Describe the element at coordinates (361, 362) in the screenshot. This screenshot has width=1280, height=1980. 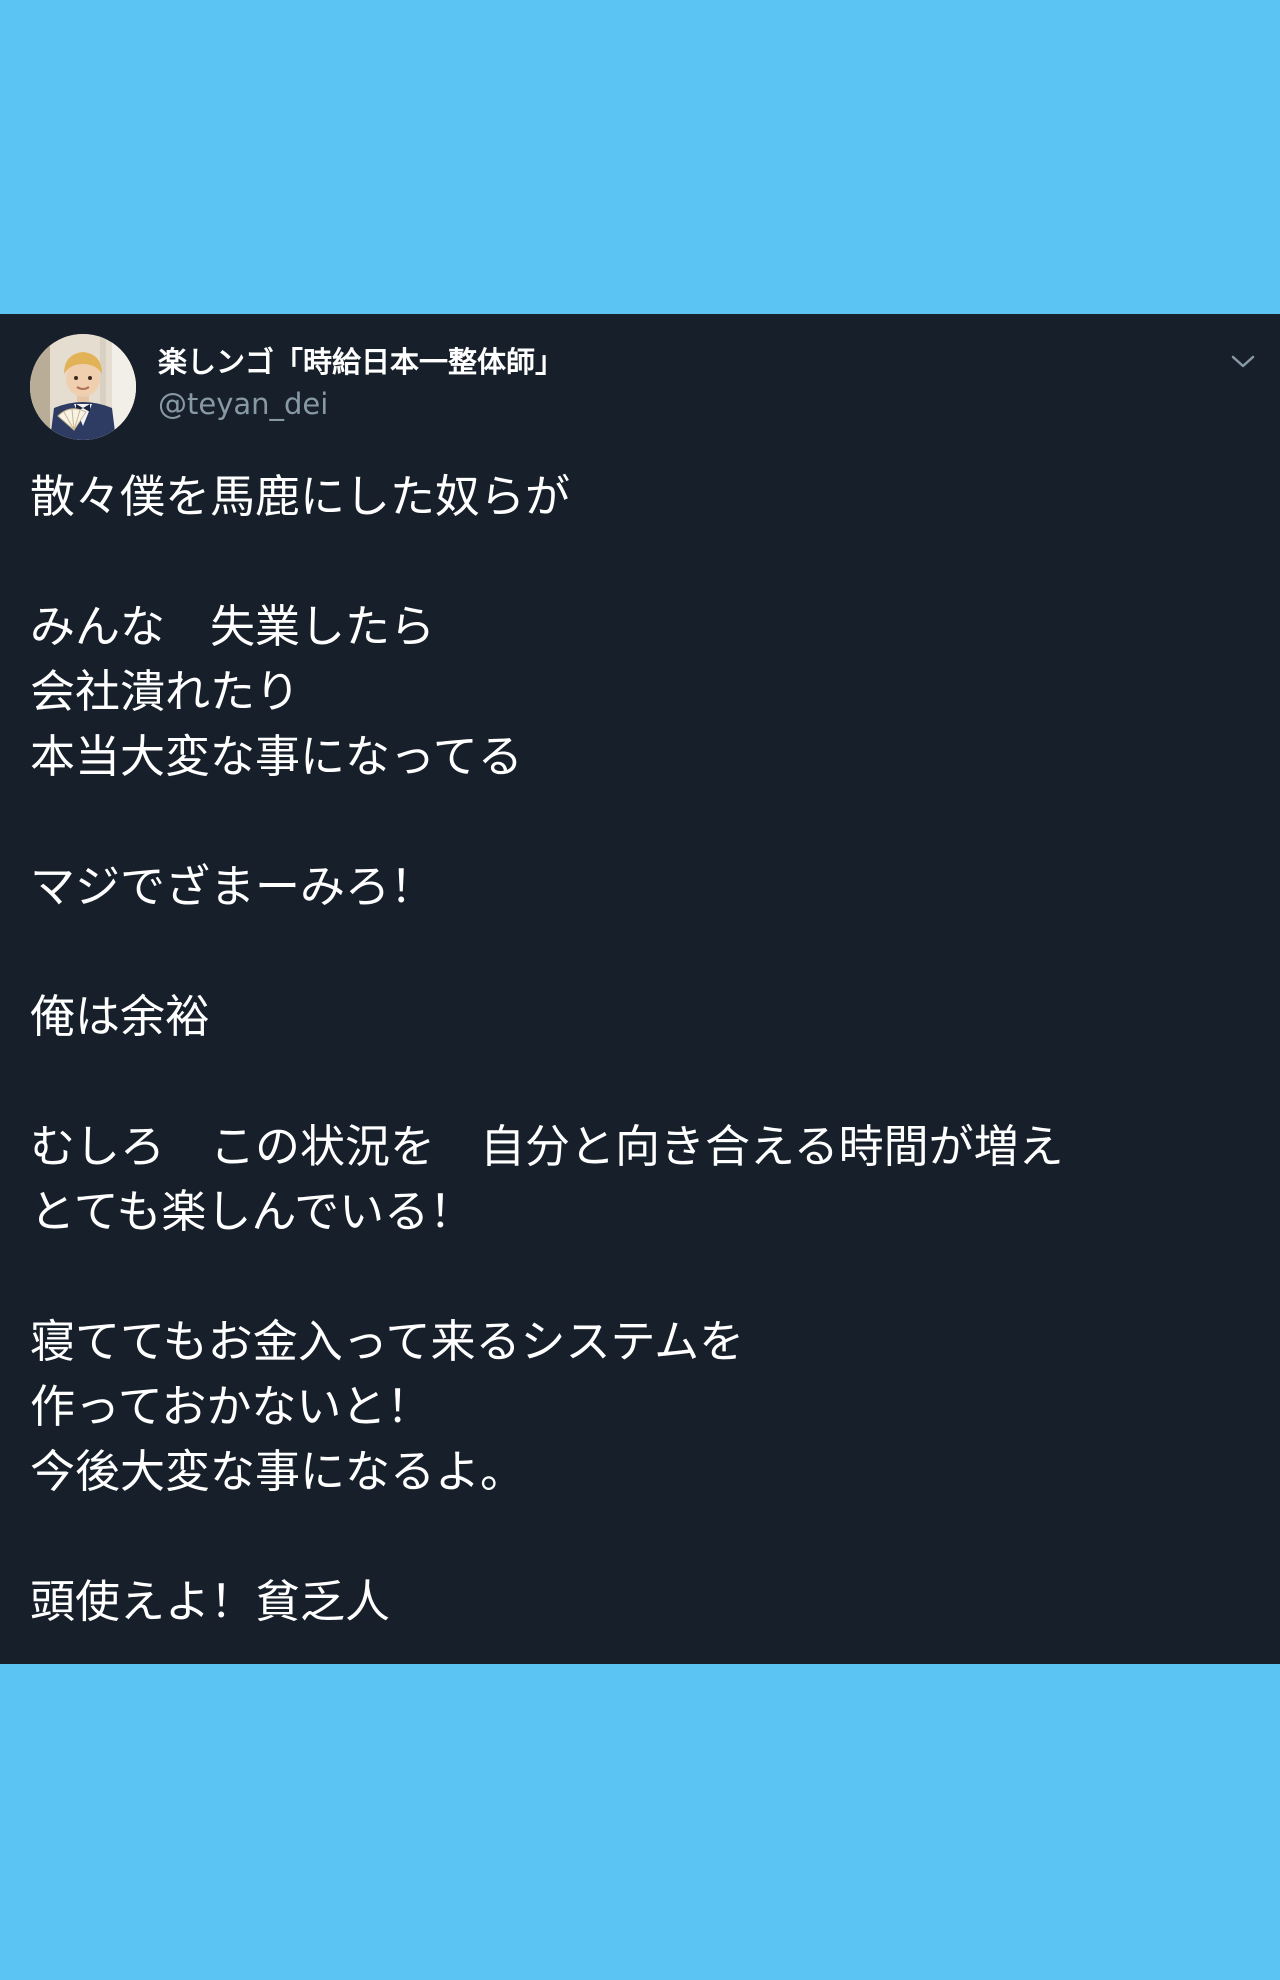
I see `author-display-name: 楽しンゴ「時給日本一整体師」` at that location.